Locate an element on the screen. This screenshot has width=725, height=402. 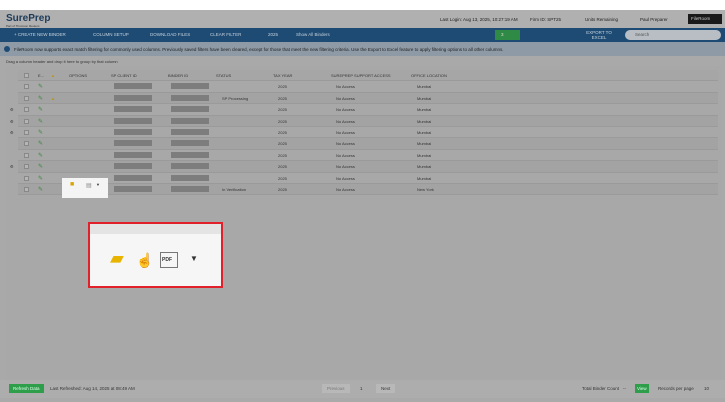
pdf-icon: ▤ is located at coordinates (89, 185).